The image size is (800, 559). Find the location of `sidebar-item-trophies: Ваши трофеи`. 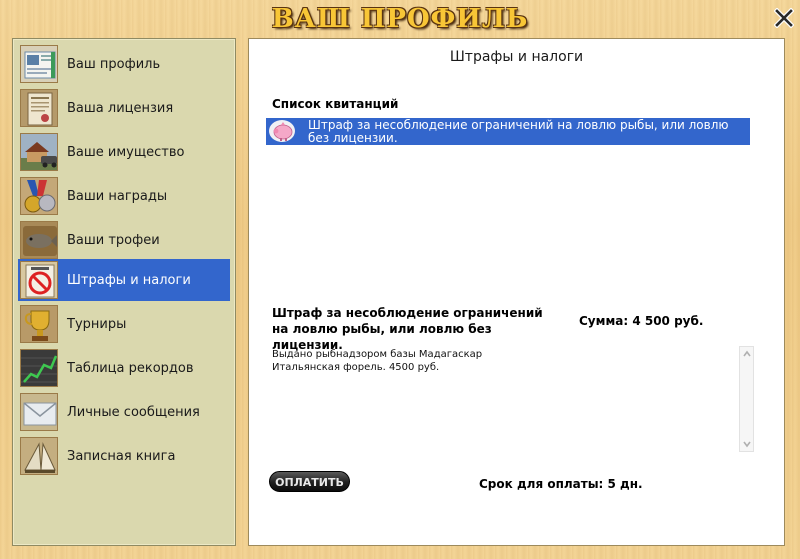

sidebar-item-trophies: Ваши трофеи is located at coordinates (124, 240).